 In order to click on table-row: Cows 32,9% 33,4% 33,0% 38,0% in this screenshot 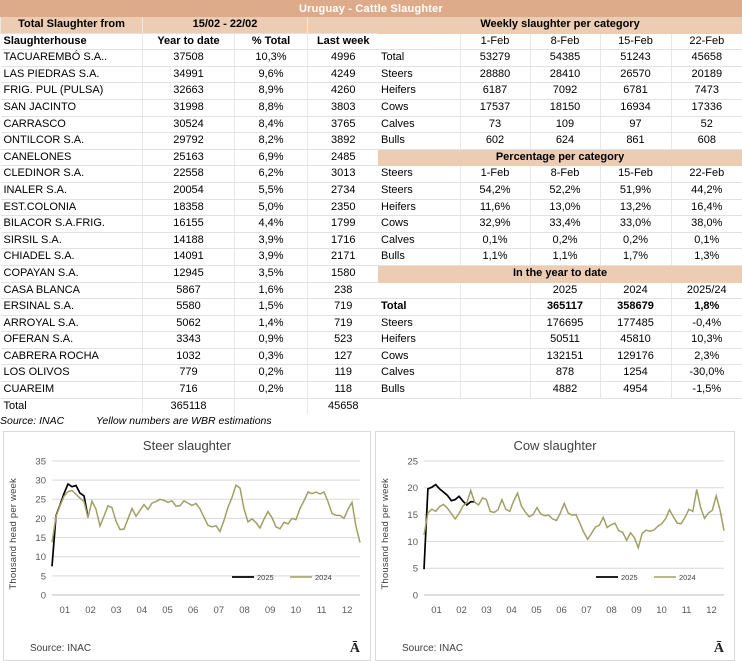, I will do `click(560, 224)`.